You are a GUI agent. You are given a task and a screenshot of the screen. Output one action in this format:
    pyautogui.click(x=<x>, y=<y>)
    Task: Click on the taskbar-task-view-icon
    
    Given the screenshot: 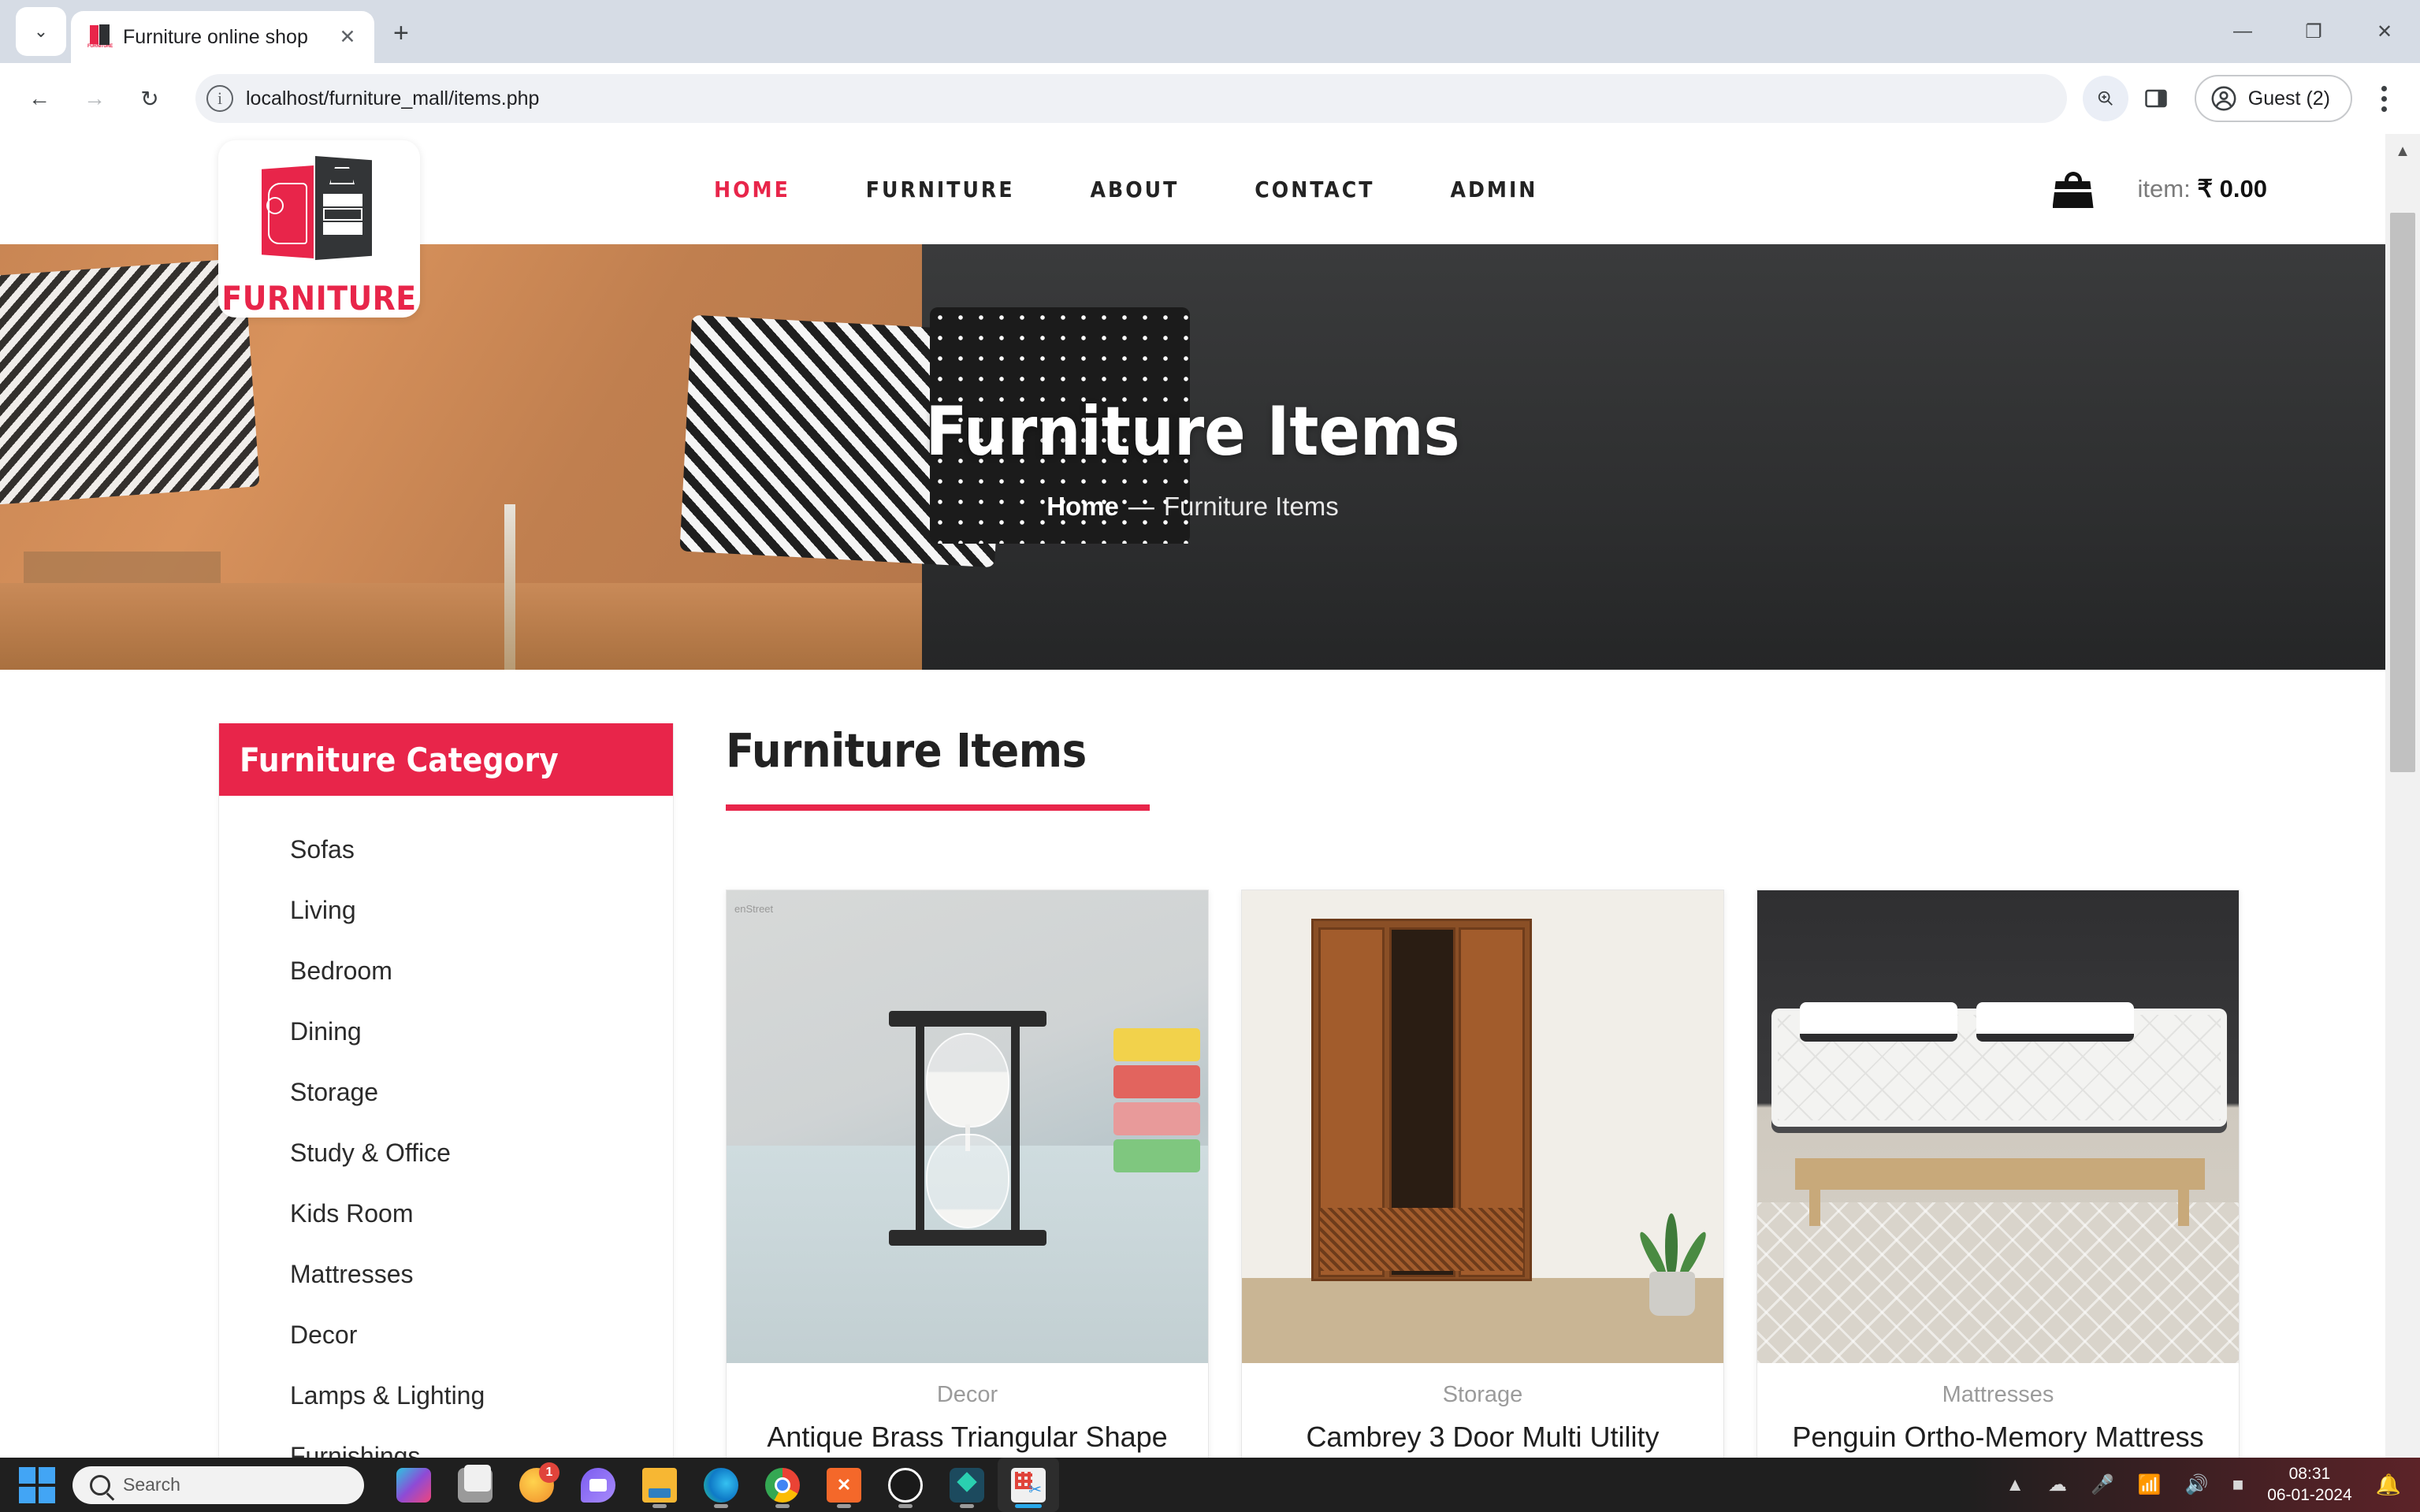 What is the action you would take?
    pyautogui.click(x=475, y=1485)
    